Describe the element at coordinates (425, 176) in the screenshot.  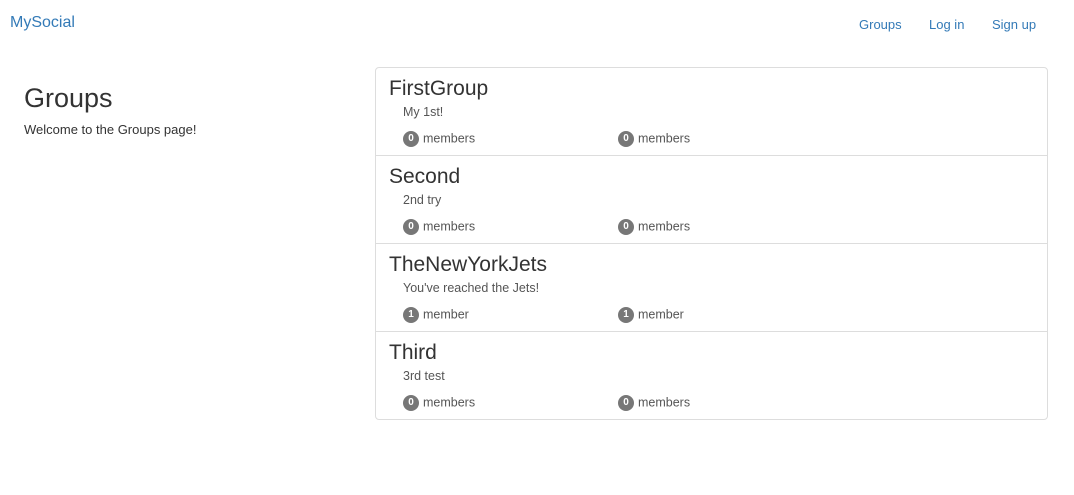
I see `group-name: Second` at that location.